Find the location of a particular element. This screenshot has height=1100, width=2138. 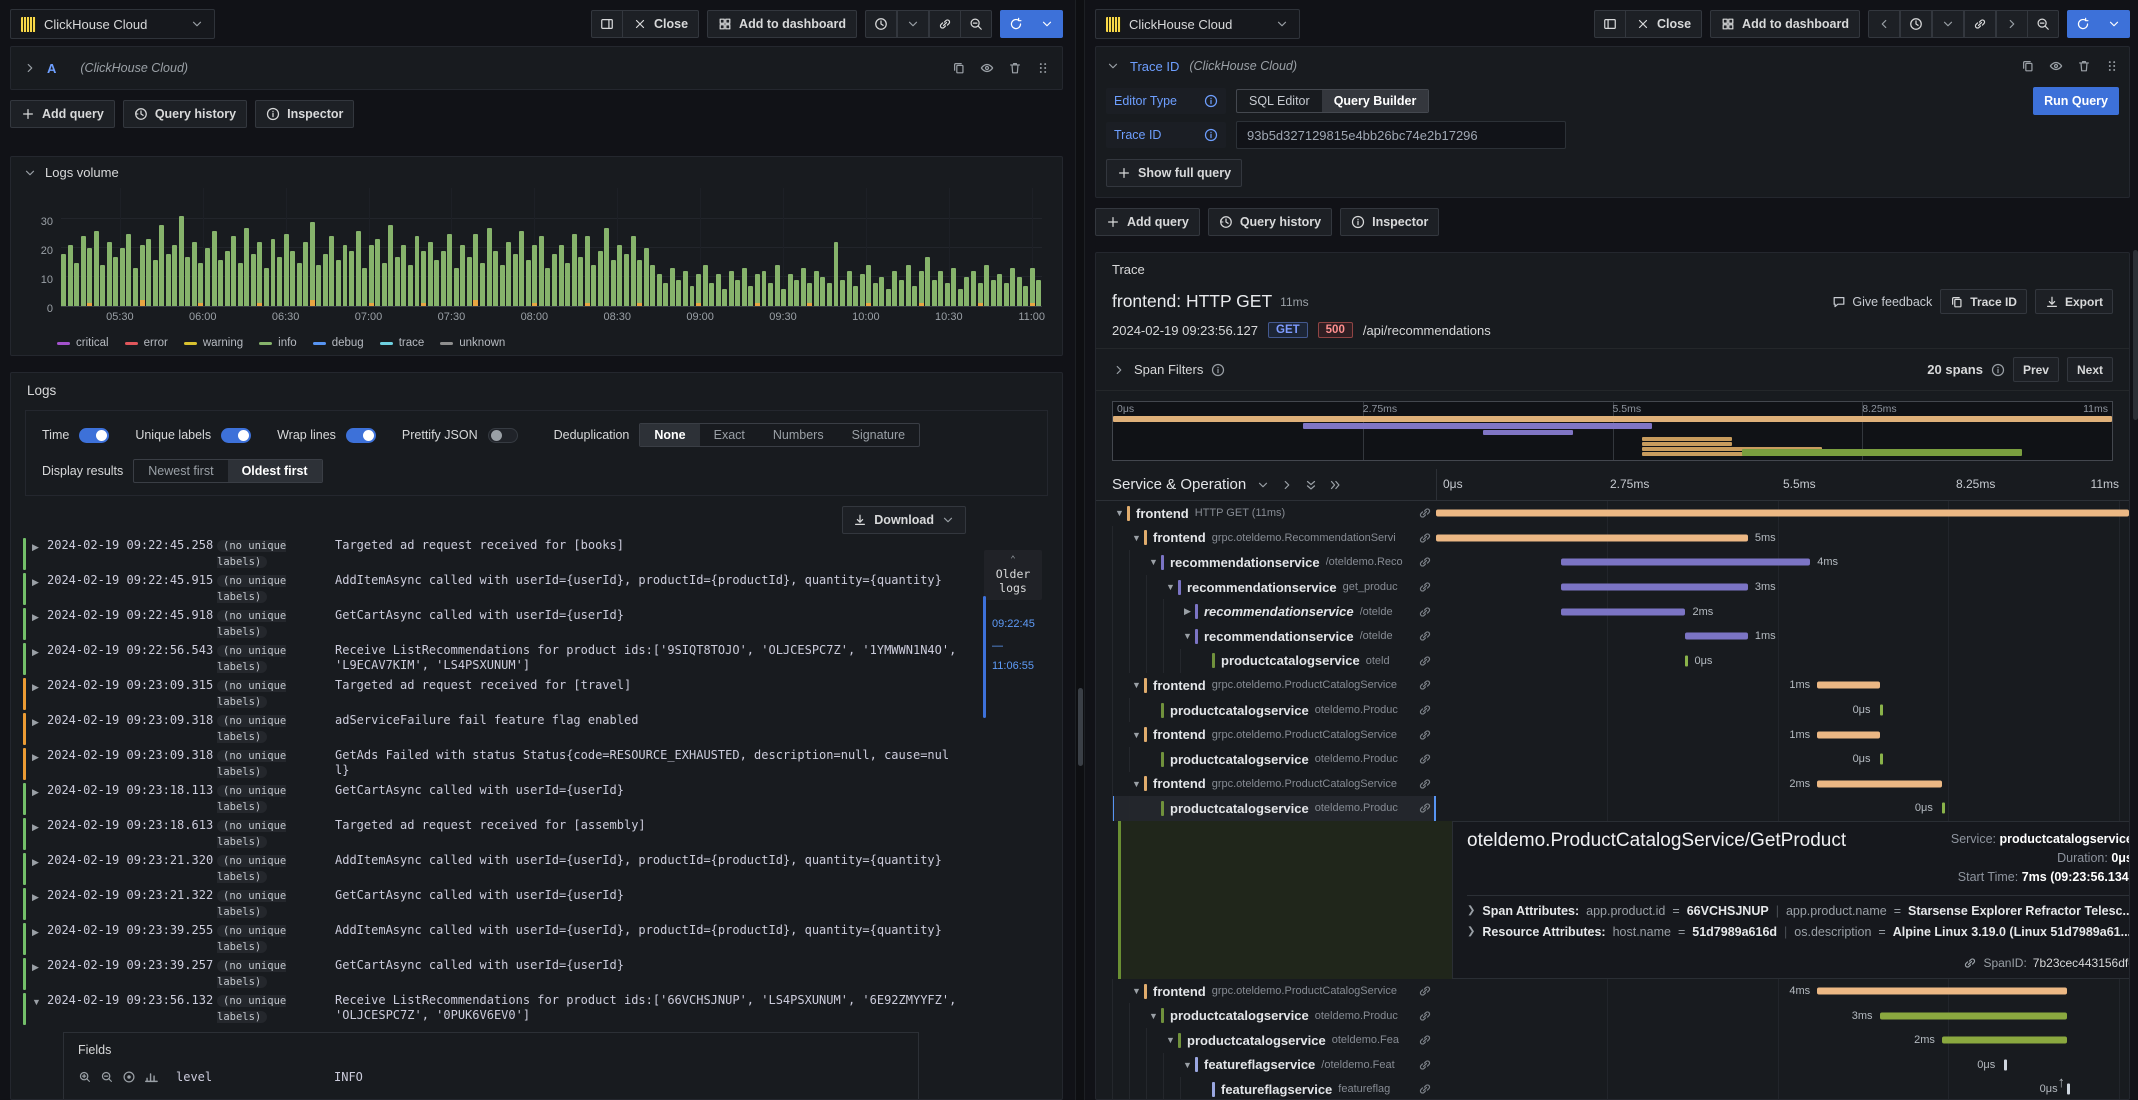

inspector-button-left: Inspector is located at coordinates (305, 114).